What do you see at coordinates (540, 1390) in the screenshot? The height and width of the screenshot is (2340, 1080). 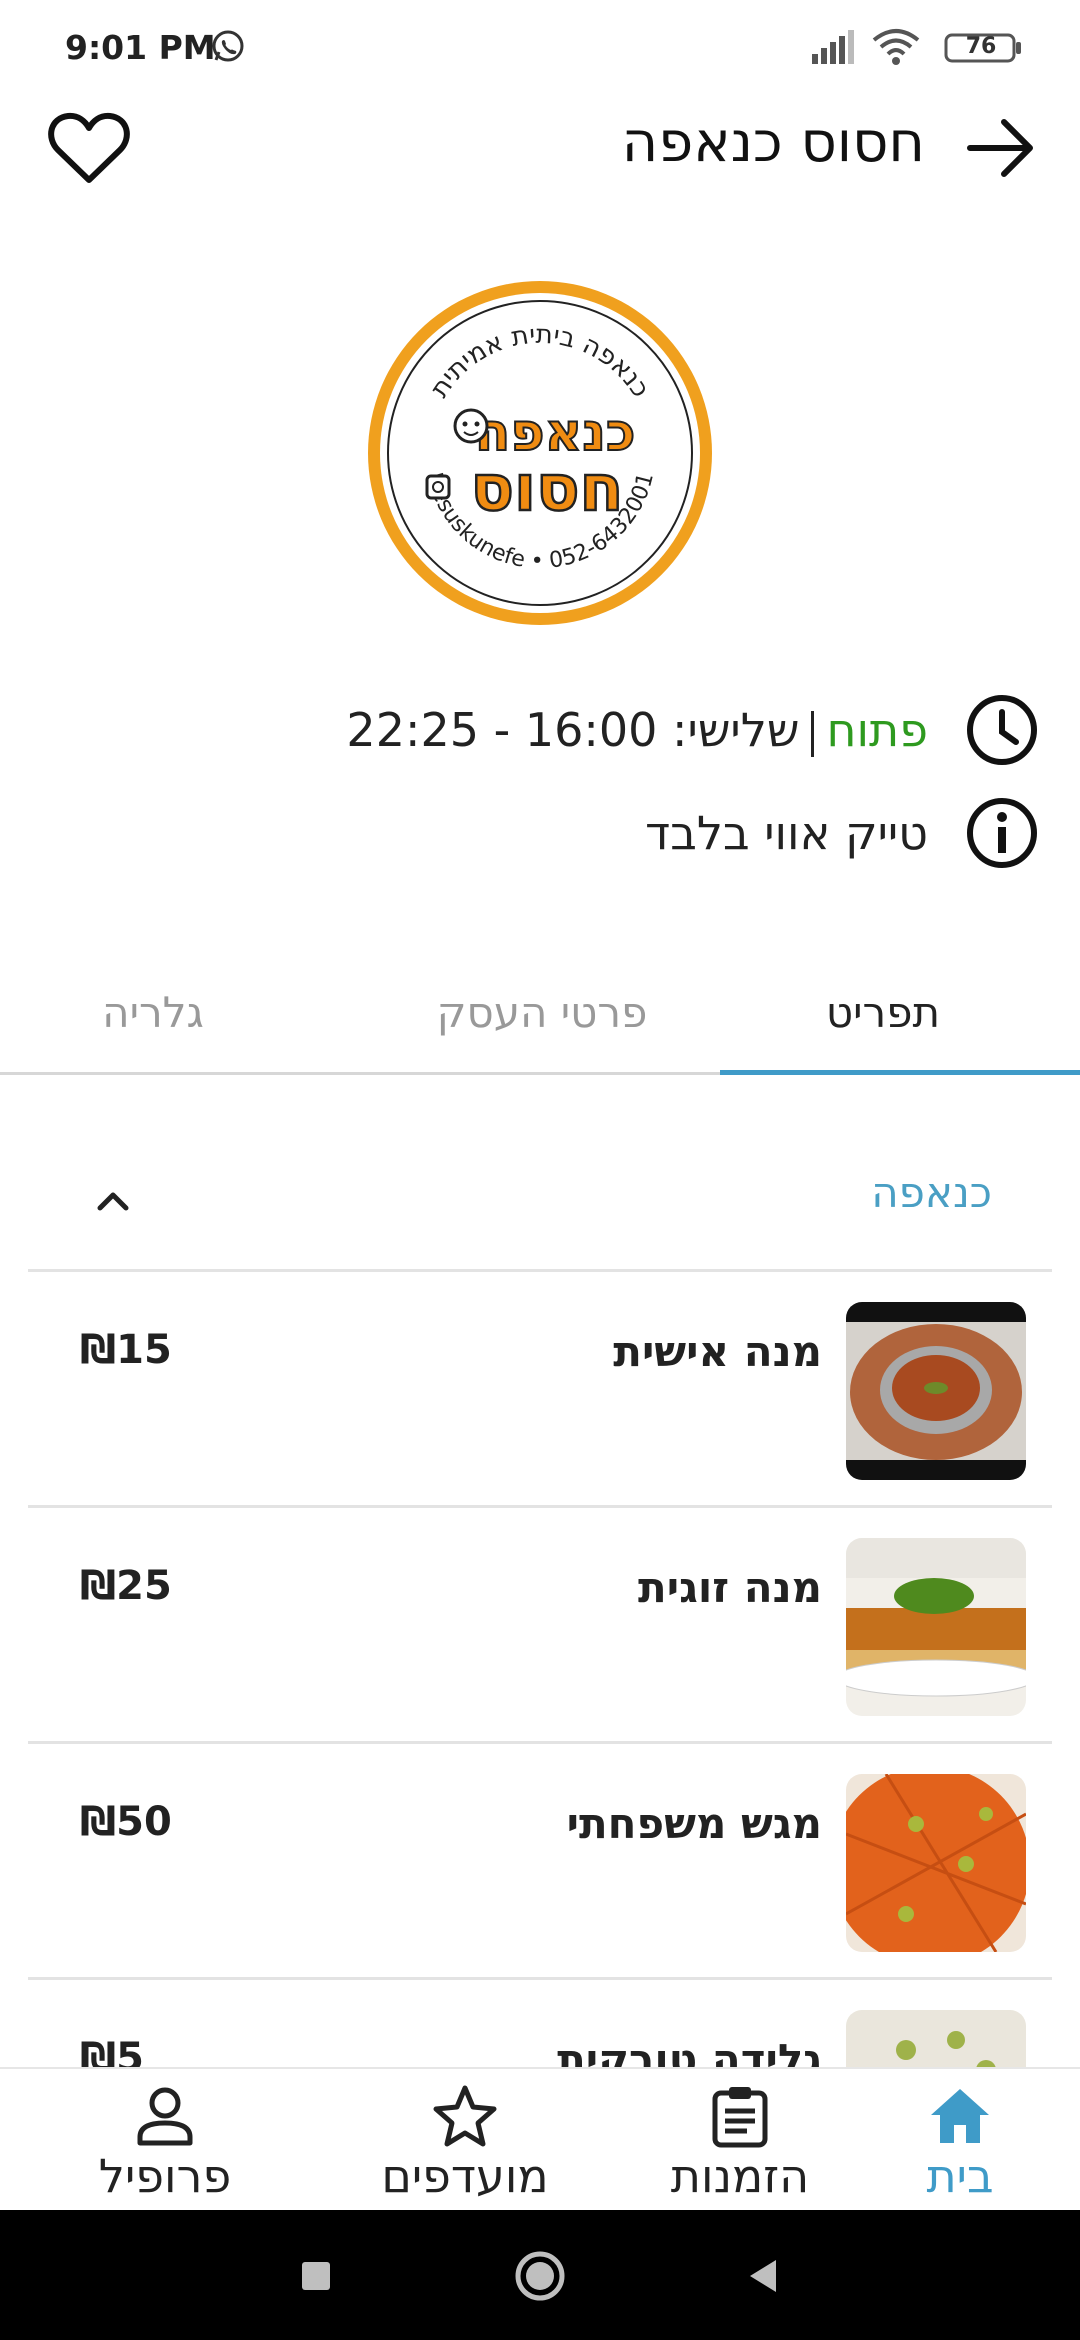 I see `menu-item: מנה אישית ₪15` at bounding box center [540, 1390].